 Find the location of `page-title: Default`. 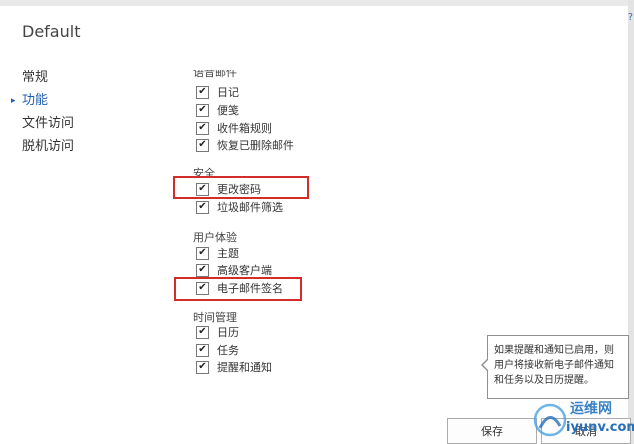

page-title: Default is located at coordinates (51, 31).